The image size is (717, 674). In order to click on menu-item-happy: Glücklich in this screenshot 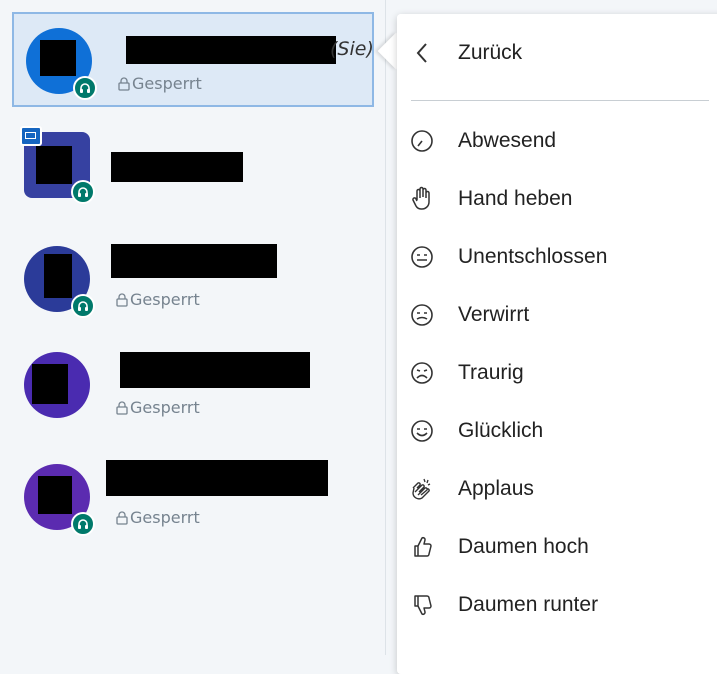, I will do `click(557, 432)`.